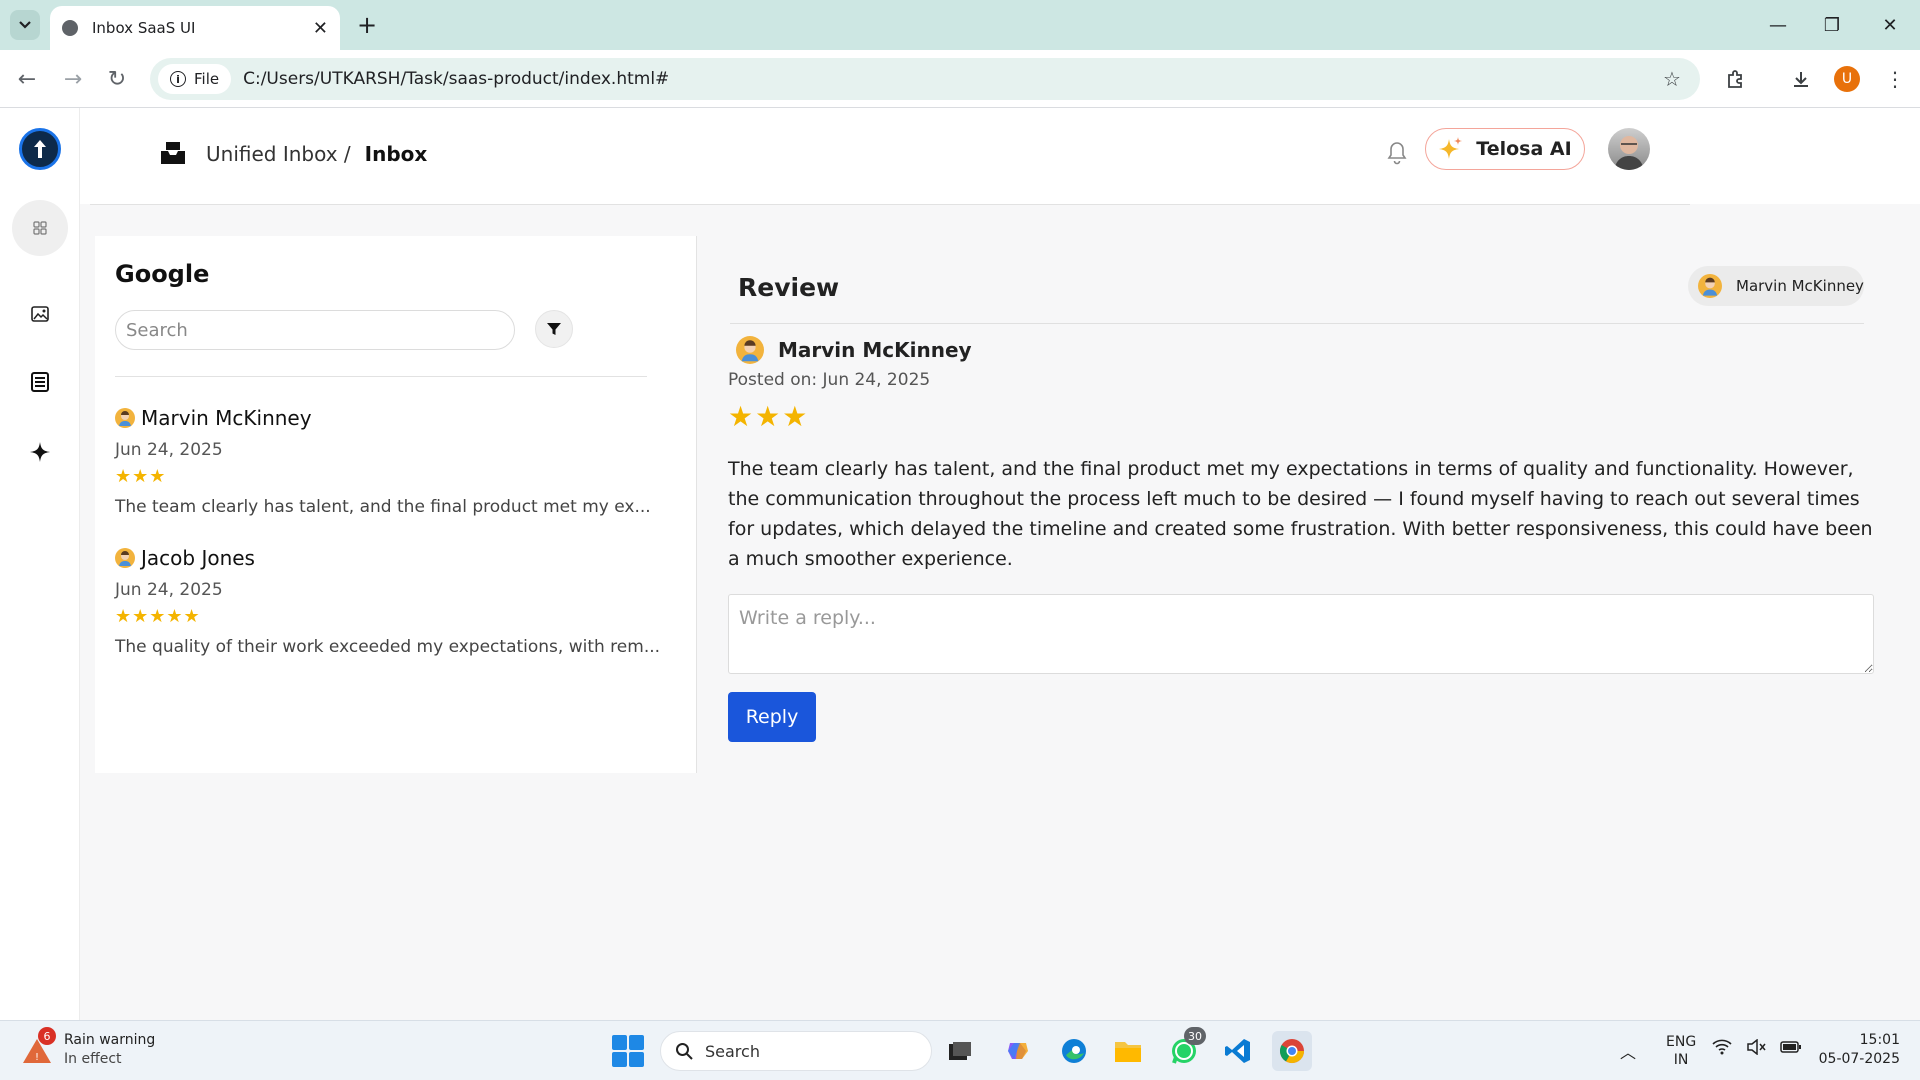 This screenshot has height=1080, width=1920. Describe the element at coordinates (772, 717) in the screenshot. I see `reply-button: Reply` at that location.